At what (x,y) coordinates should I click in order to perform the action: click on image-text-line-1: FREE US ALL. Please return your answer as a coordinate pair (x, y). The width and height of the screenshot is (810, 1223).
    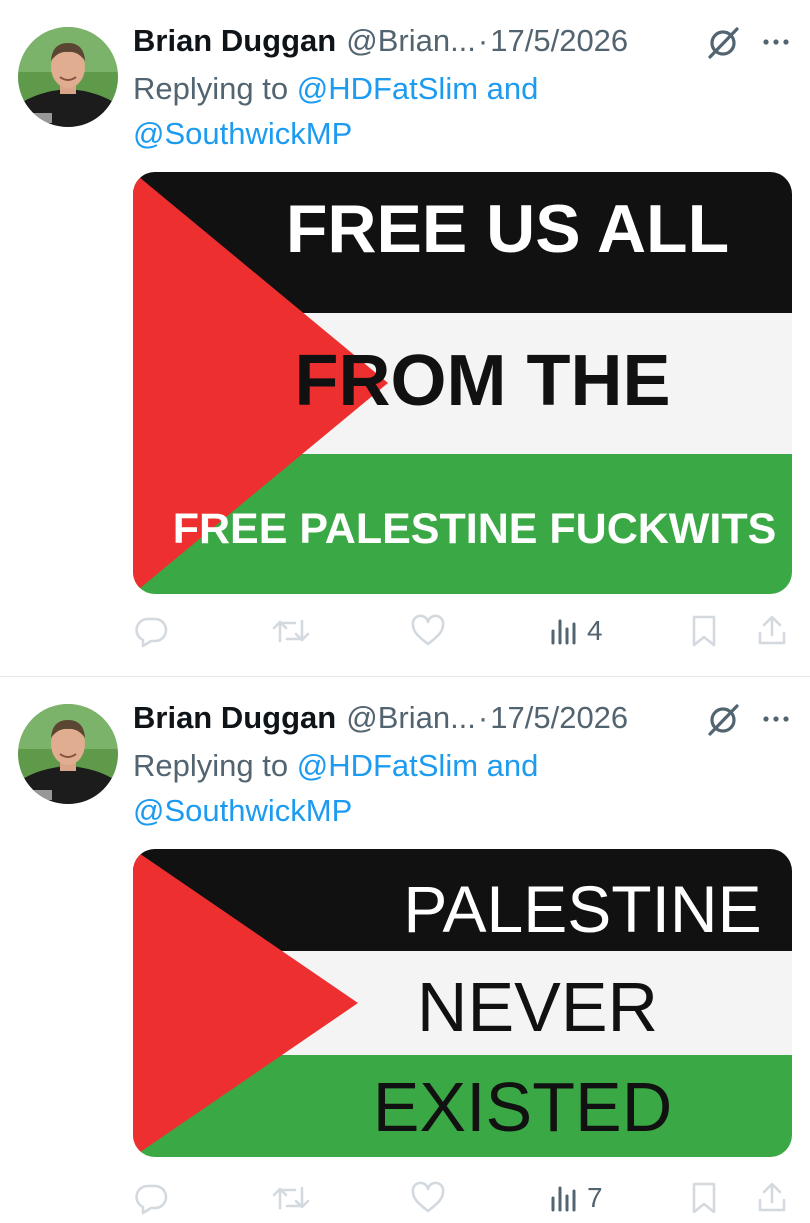
    Looking at the image, I should click on (507, 229).